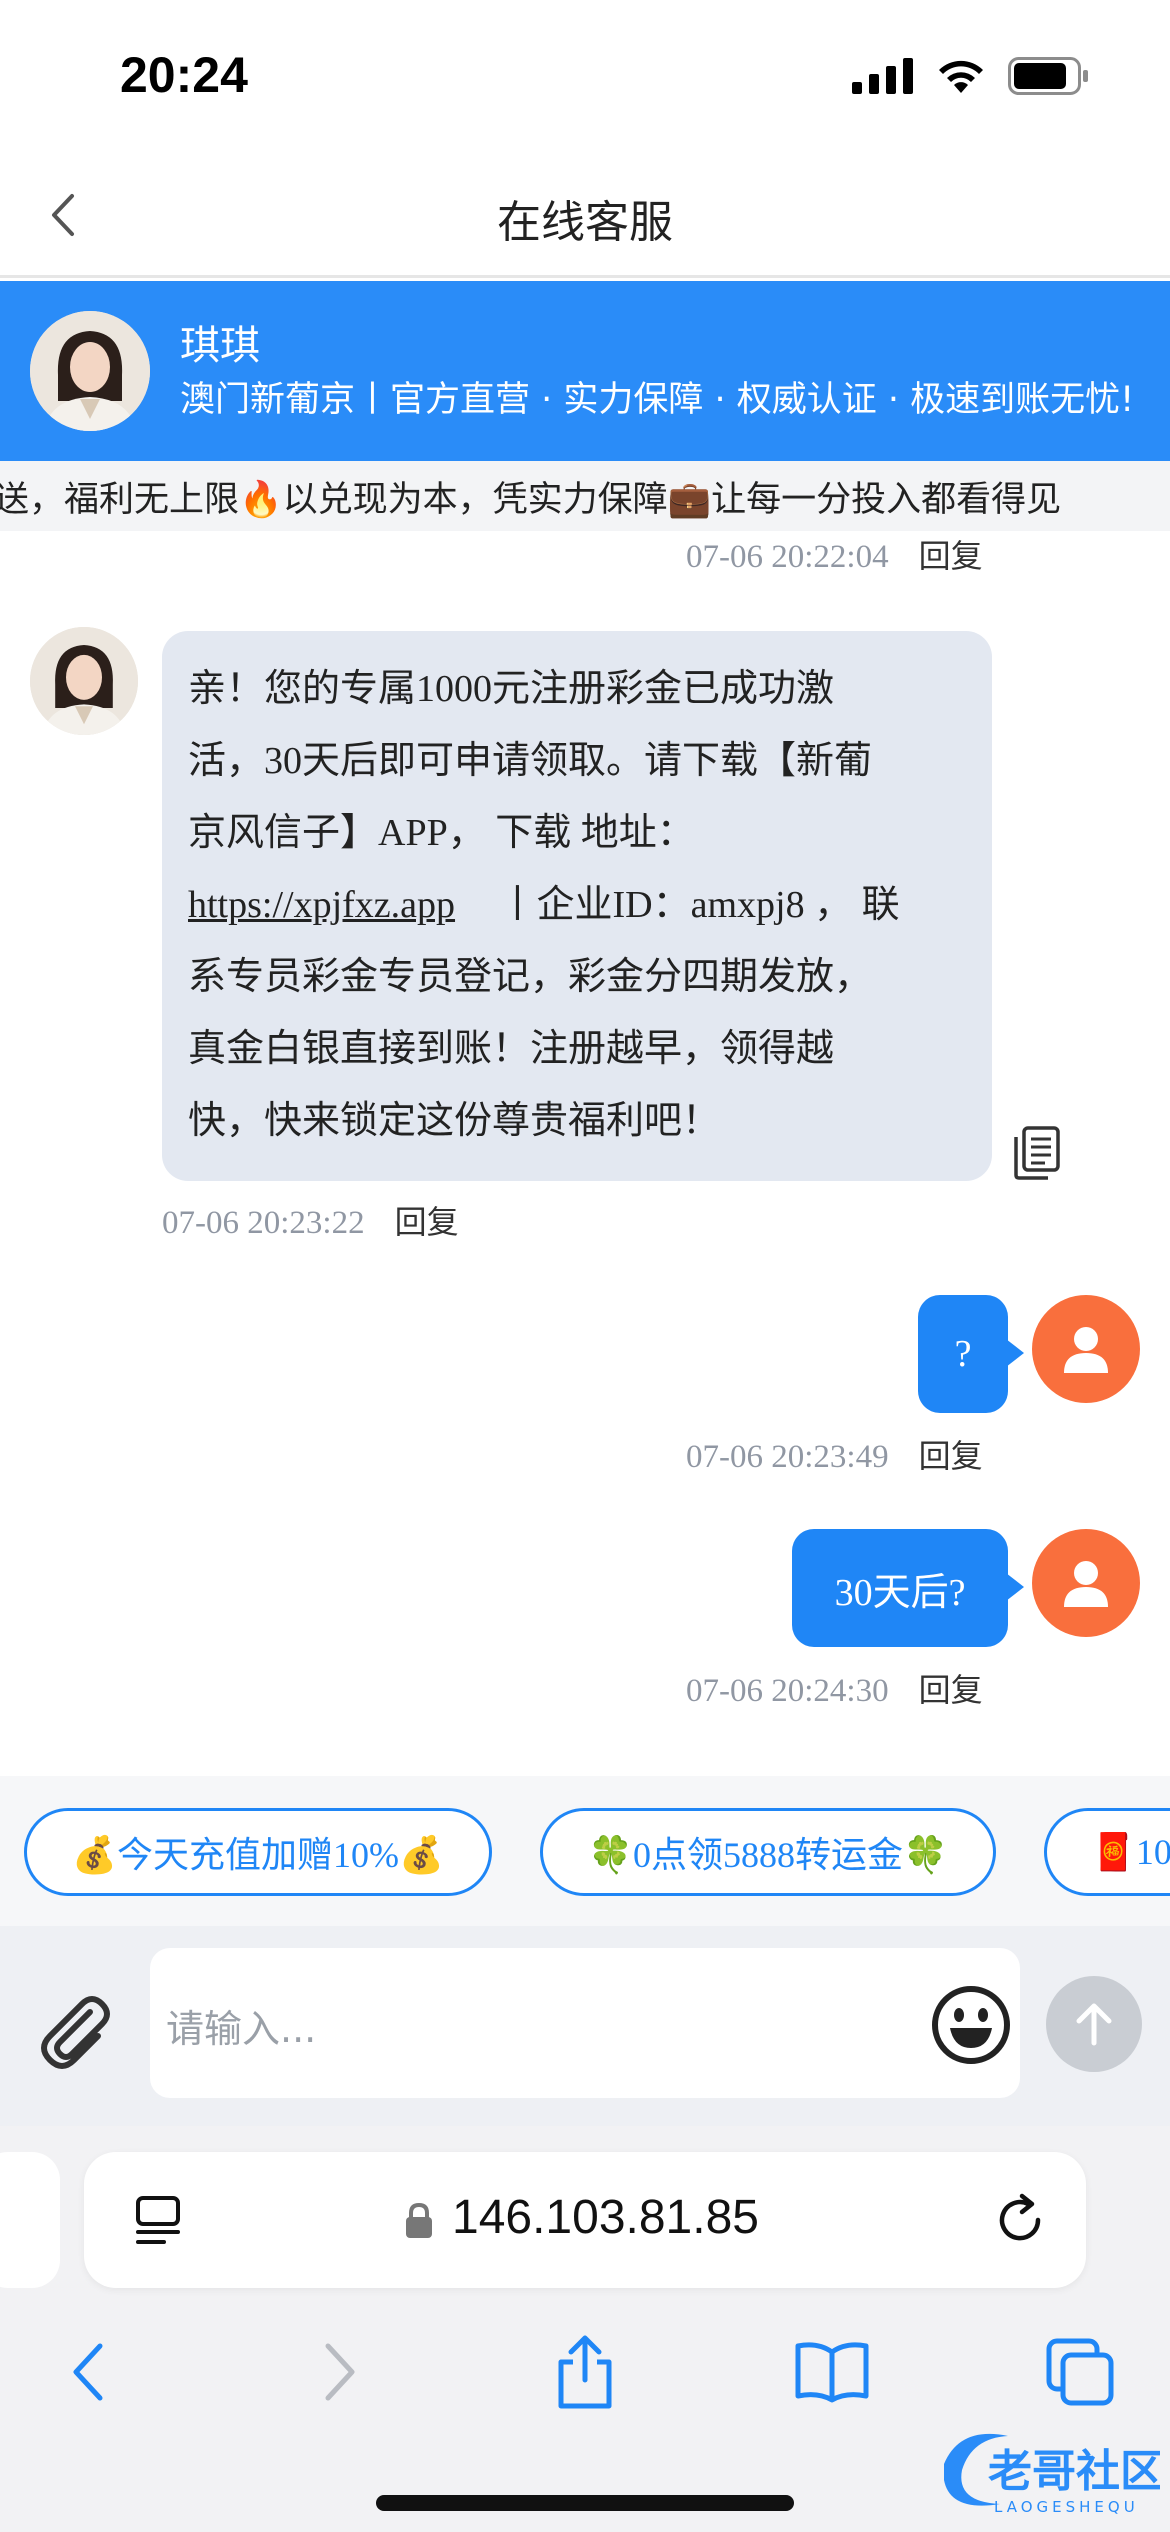  Describe the element at coordinates (768, 1852) in the screenshot. I see `quick-reply-chip: 🍀0点领5888转运金🍀` at that location.